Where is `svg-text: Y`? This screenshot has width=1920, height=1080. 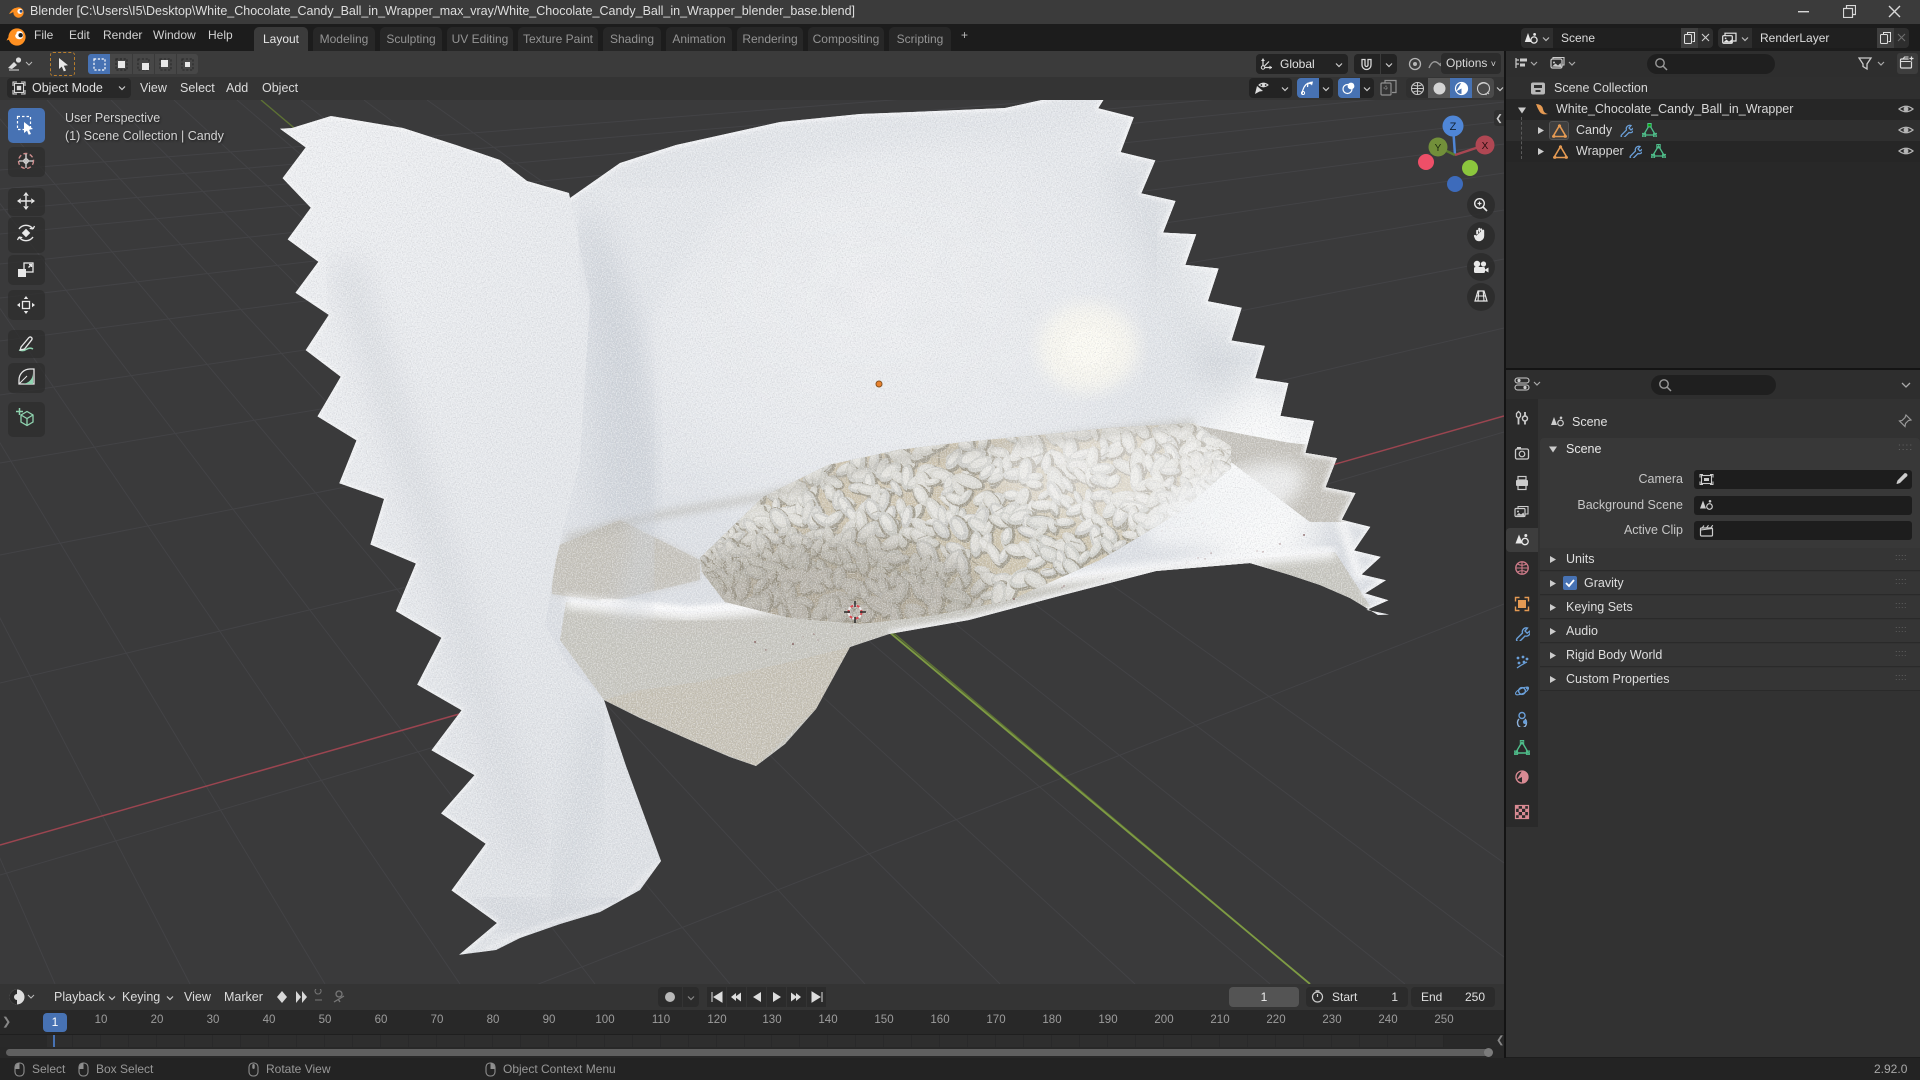 svg-text: Y is located at coordinates (1438, 148).